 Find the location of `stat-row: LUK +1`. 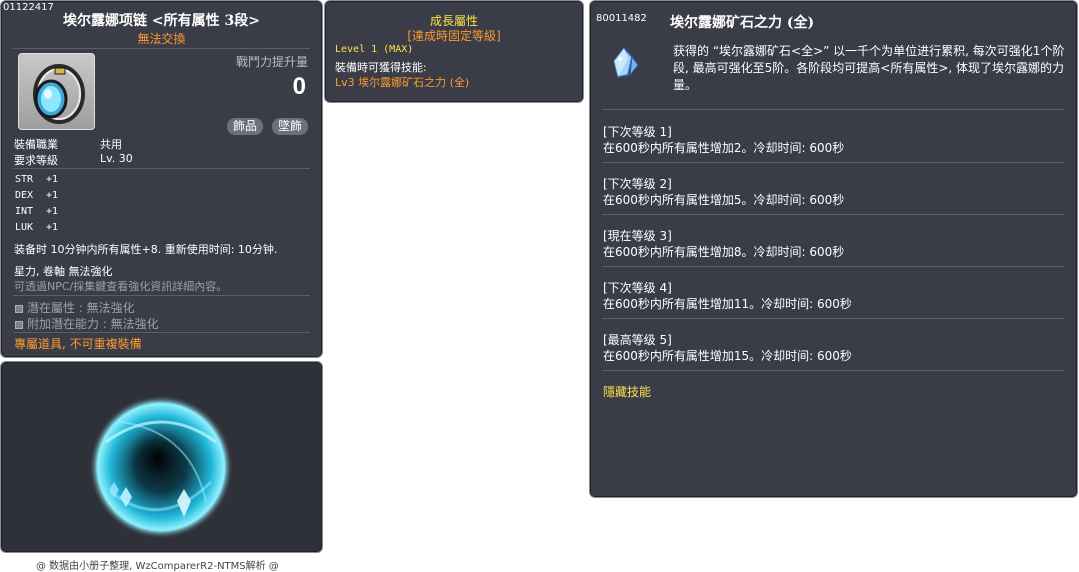

stat-row: LUK +1 is located at coordinates (36, 227).